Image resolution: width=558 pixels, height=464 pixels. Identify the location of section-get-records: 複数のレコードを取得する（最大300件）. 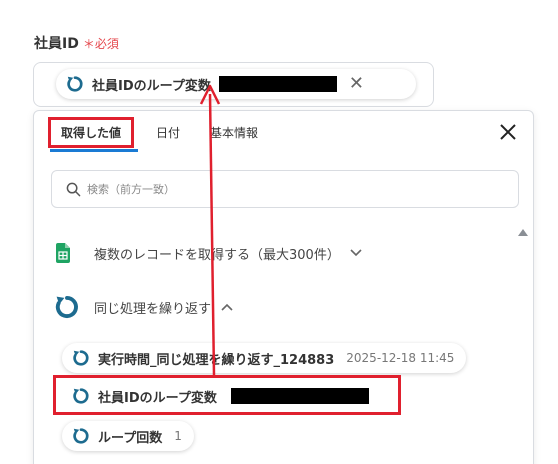
(209, 253).